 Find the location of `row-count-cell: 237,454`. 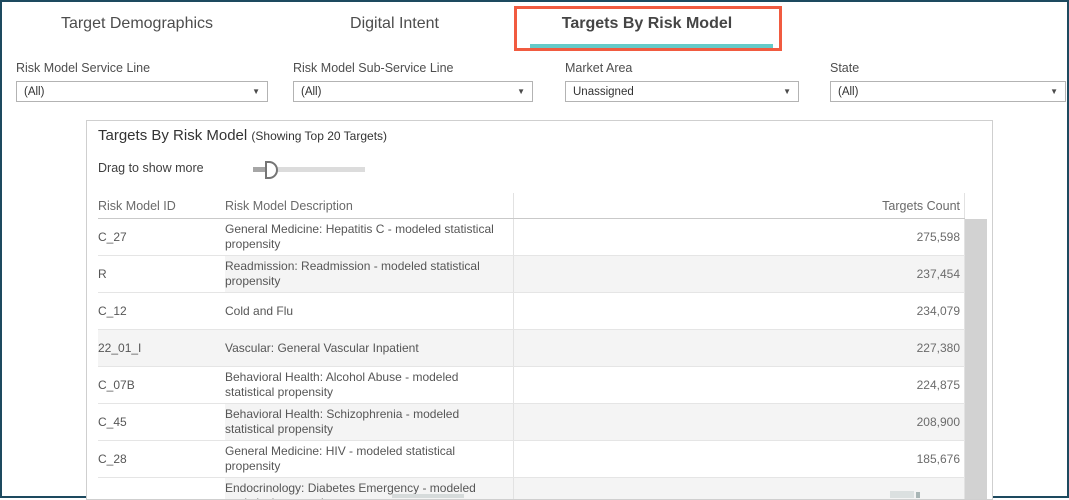

row-count-cell: 237,454 is located at coordinates (739, 274).